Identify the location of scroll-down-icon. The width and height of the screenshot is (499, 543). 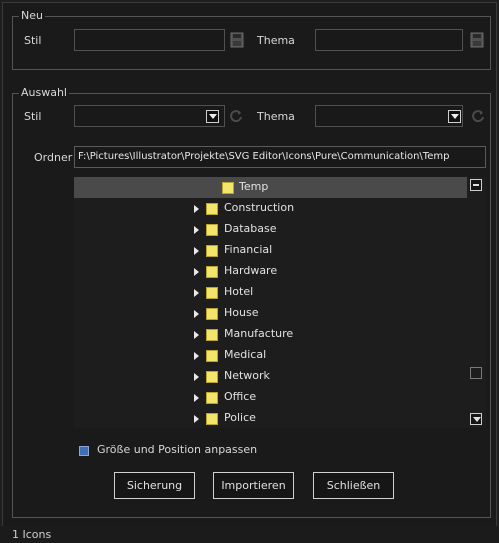
(477, 419).